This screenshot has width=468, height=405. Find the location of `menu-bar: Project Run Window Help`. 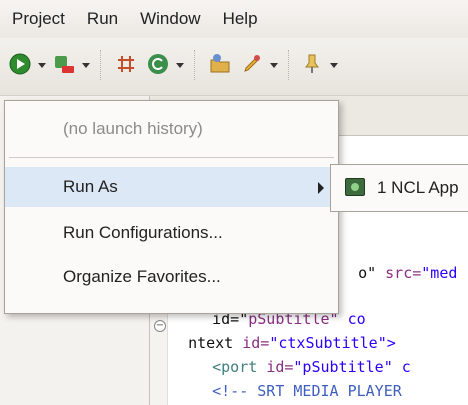

menu-bar: Project Run Window Help is located at coordinates (234, 19).